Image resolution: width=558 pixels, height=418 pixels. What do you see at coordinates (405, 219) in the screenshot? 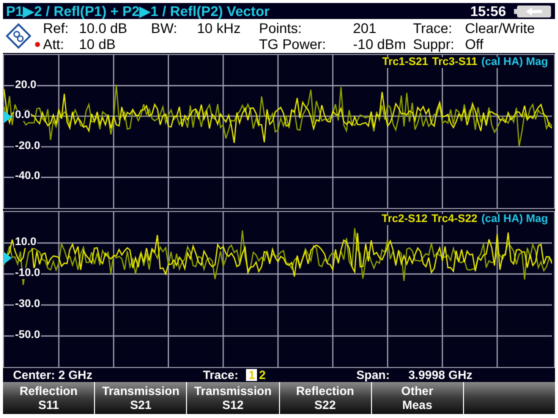
I see `trace-legend-label: Trc2-S12` at bounding box center [405, 219].